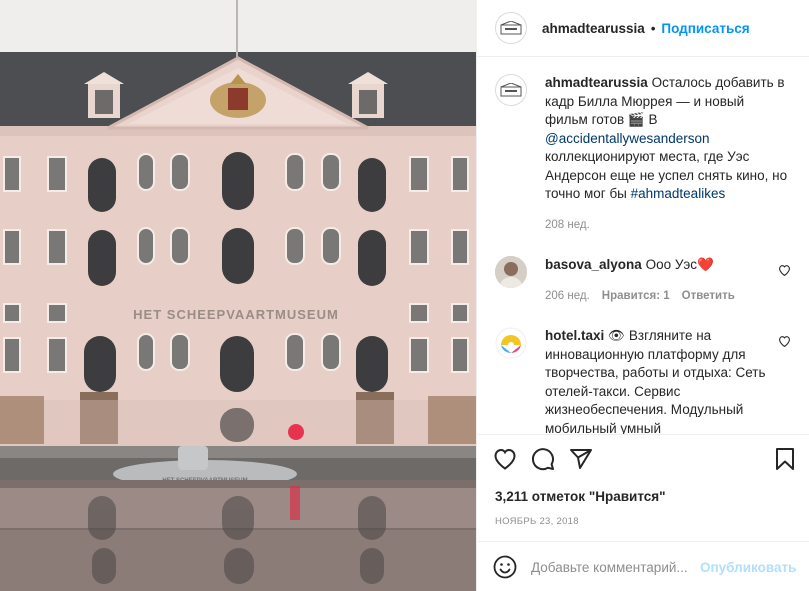 The width and height of the screenshot is (809, 591). Describe the element at coordinates (748, 567) in the screenshot. I see `publish-button: Опубликовать` at that location.